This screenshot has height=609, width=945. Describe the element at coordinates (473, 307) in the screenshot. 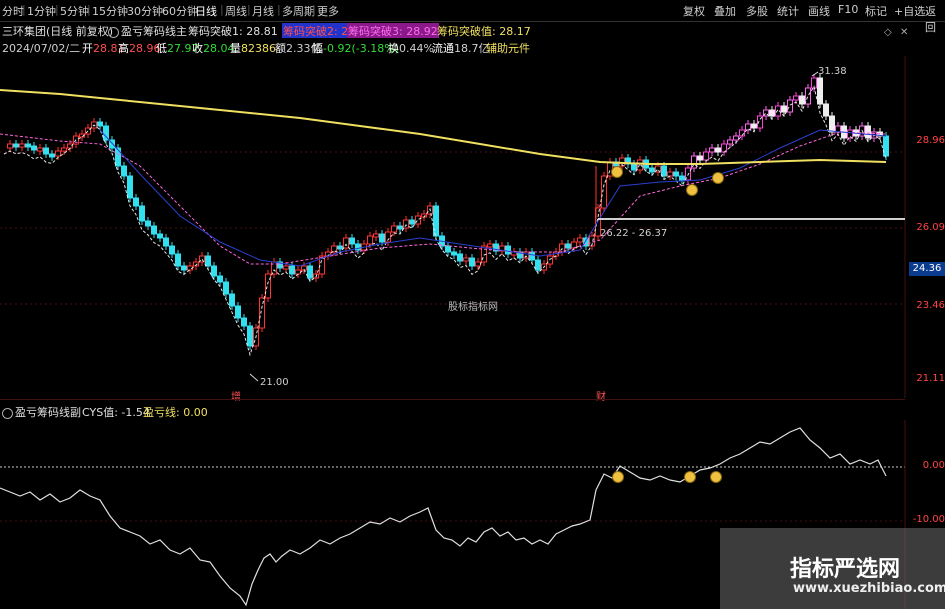

I see `center-watermark: 股标指标网` at that location.